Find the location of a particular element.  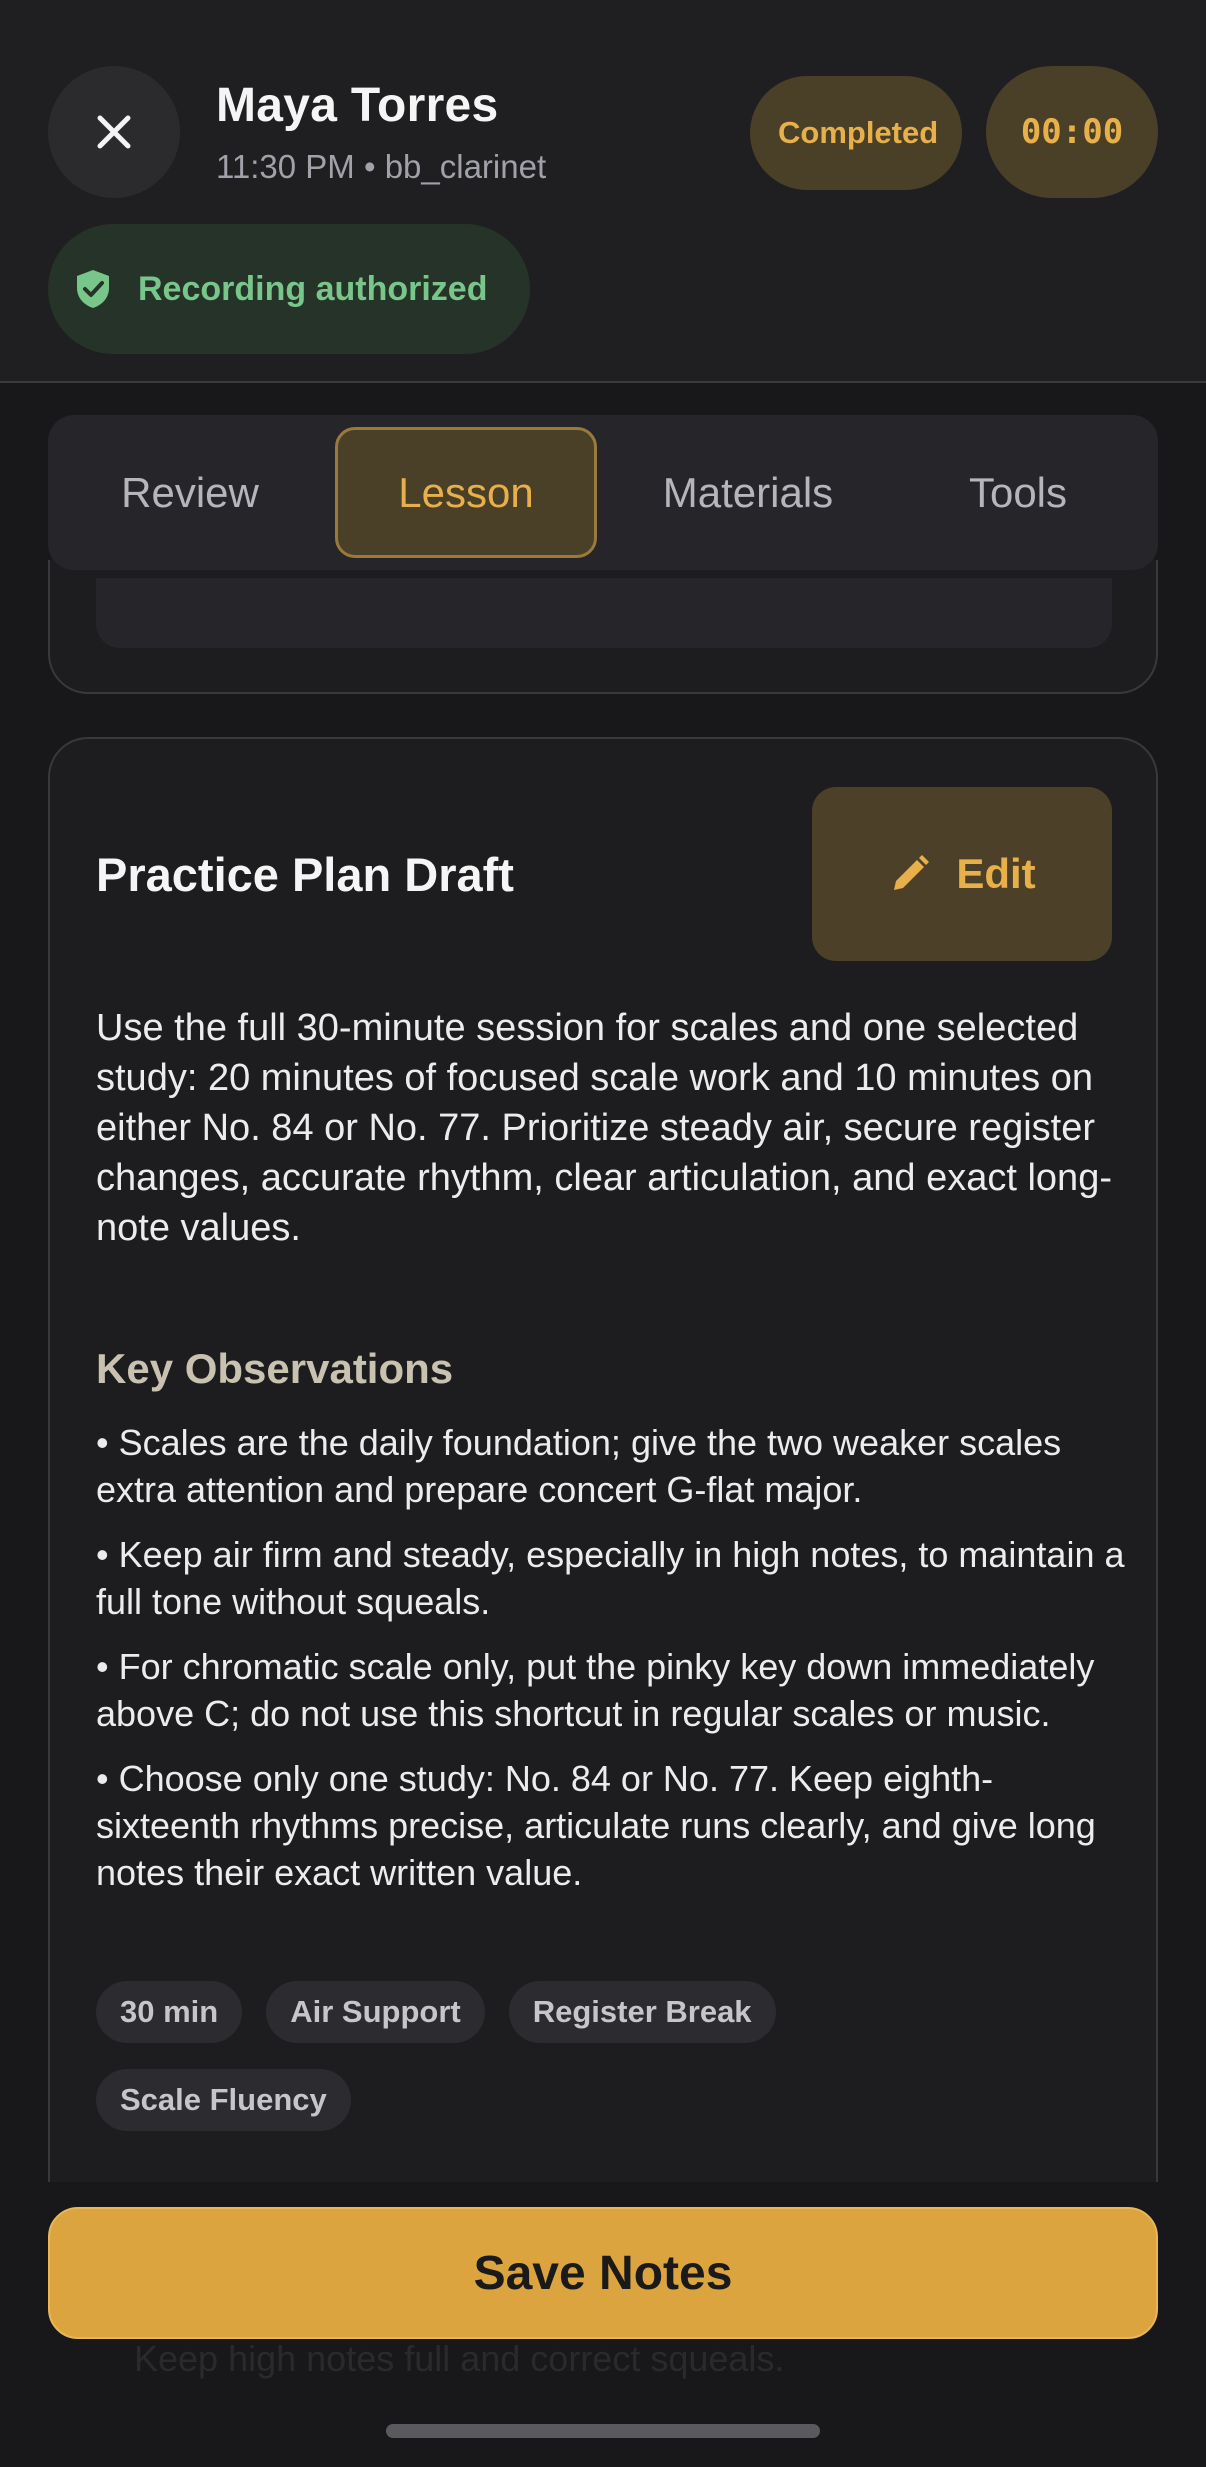

status-badge-label: Completed is located at coordinates (858, 132).